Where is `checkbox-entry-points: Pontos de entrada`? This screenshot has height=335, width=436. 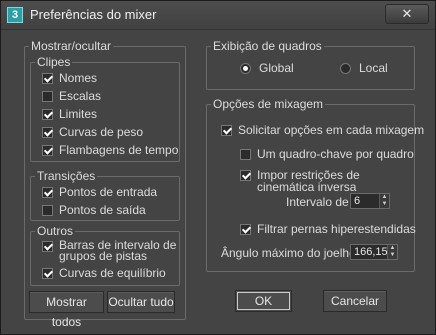 checkbox-entry-points: Pontos de entrada is located at coordinates (99, 192).